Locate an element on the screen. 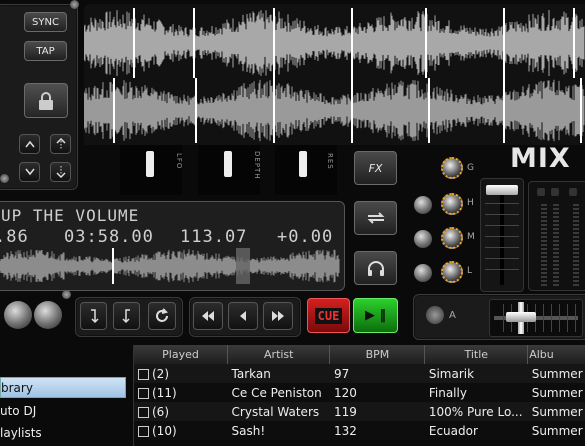  crossfader-track is located at coordinates (536, 318).